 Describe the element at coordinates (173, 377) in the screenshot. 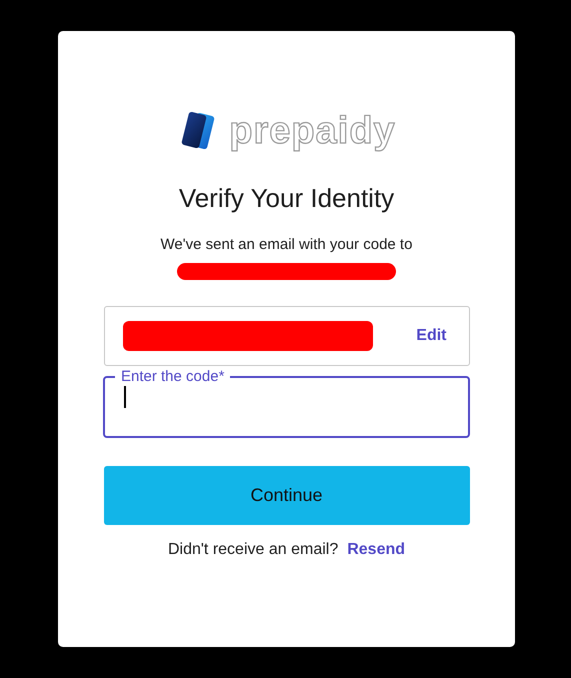

I see `field-label: Enter the code*` at that location.